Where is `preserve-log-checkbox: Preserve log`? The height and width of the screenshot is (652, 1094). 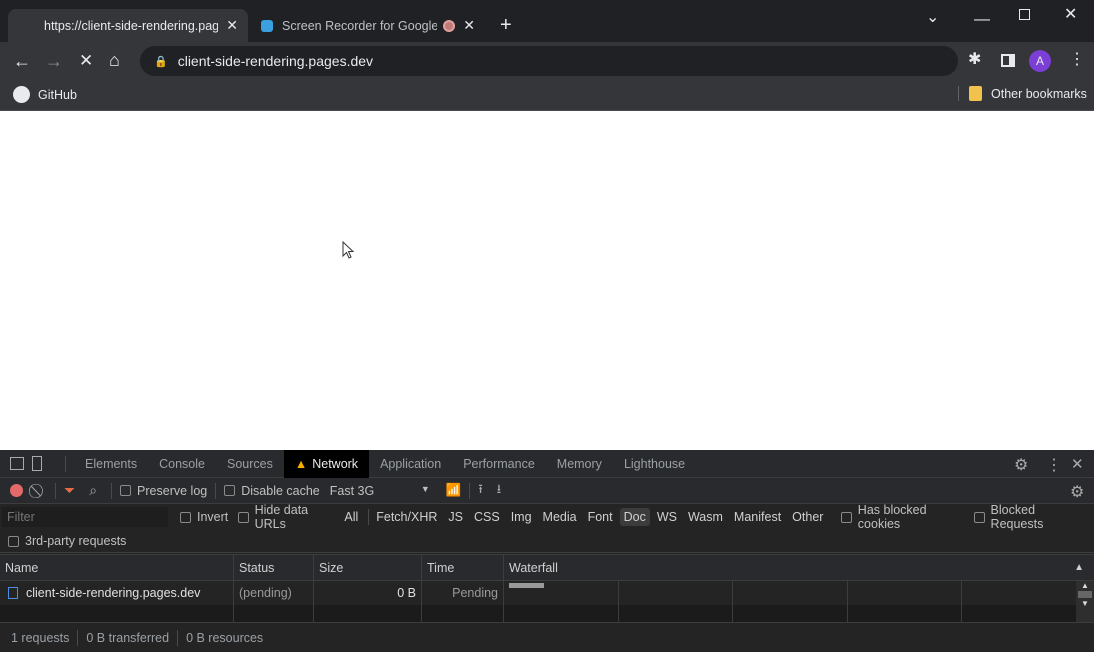
preserve-log-checkbox: Preserve log is located at coordinates (163, 491).